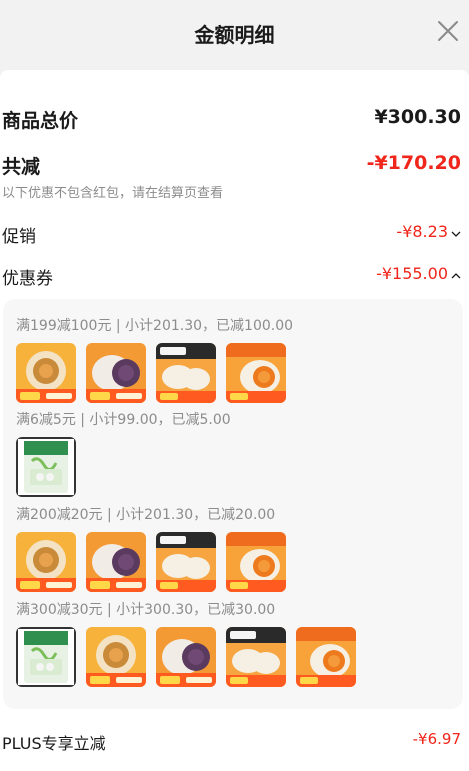 The height and width of the screenshot is (771, 469). Describe the element at coordinates (234, 276) in the screenshot. I see `coupon-row: 优惠券 -¥155.00` at that location.